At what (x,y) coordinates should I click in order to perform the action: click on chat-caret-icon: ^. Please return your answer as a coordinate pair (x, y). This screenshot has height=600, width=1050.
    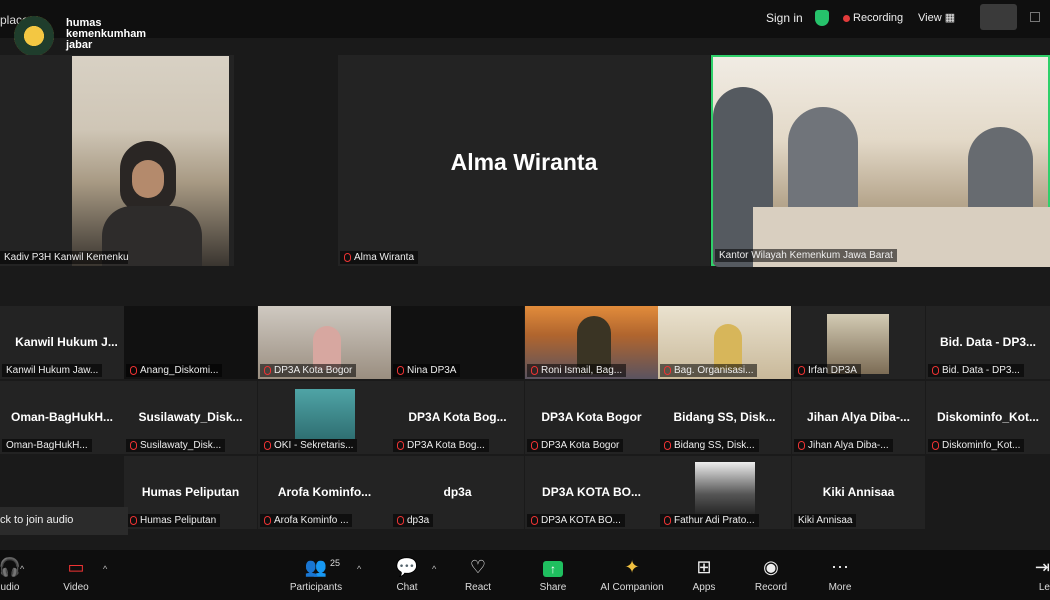
    Looking at the image, I should click on (434, 569).